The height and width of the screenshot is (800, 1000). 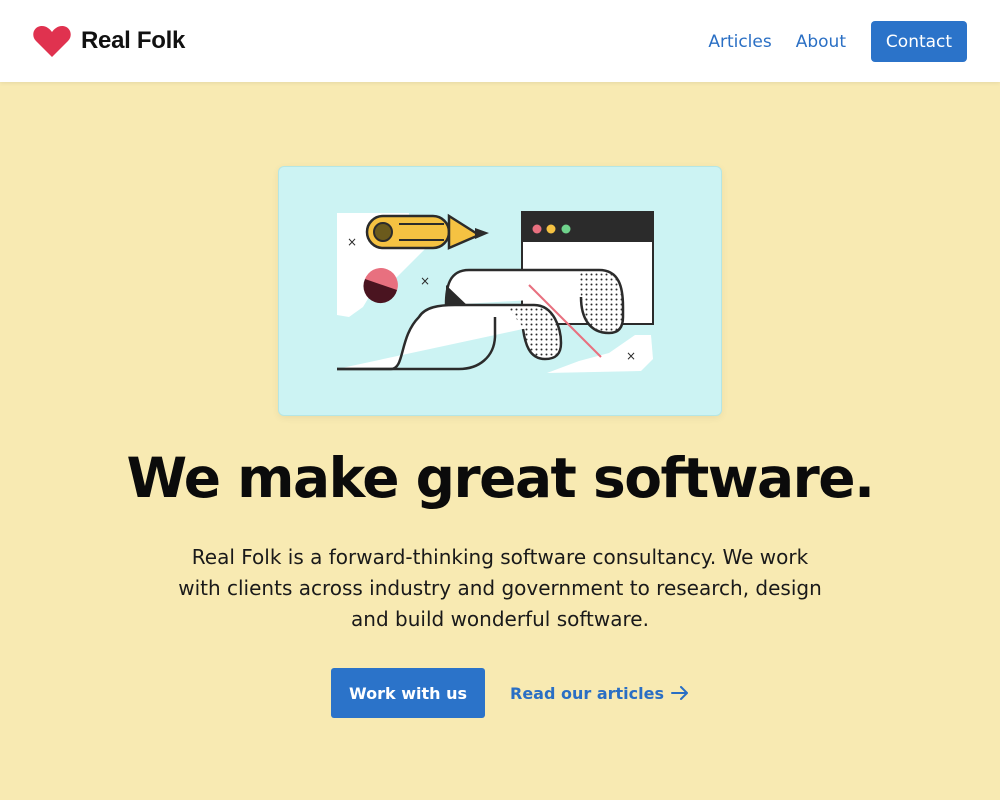 I want to click on read-articles-label: Read our articles, so click(x=587, y=693).